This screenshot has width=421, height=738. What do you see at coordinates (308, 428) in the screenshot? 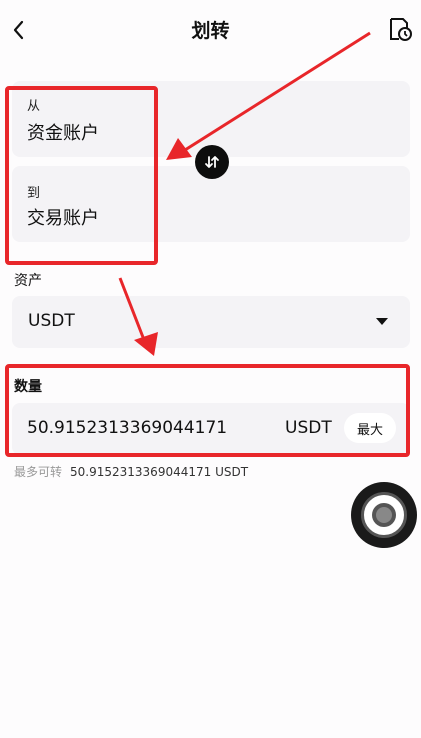
I see `amount-unit: USDT` at bounding box center [308, 428].